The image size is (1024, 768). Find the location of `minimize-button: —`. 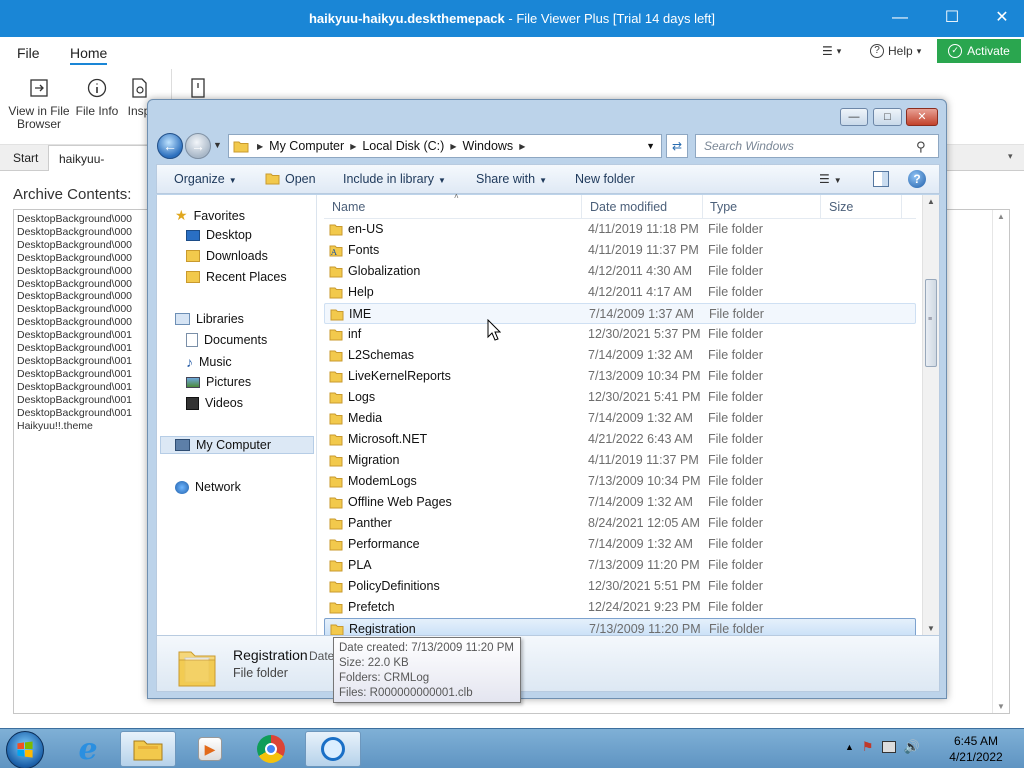

minimize-button: — is located at coordinates (900, 18).